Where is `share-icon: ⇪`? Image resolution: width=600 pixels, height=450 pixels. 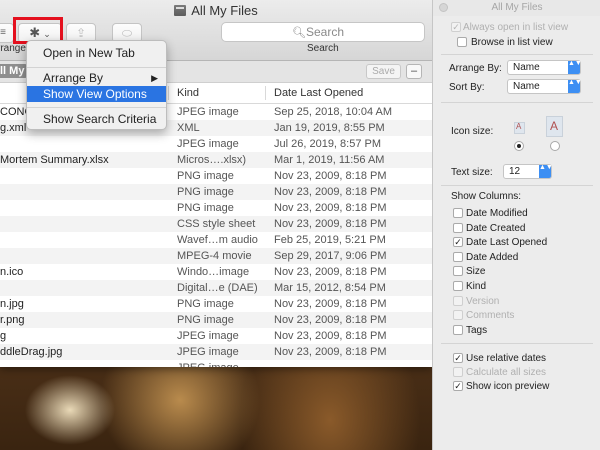
share-icon: ⇪ is located at coordinates (81, 33).